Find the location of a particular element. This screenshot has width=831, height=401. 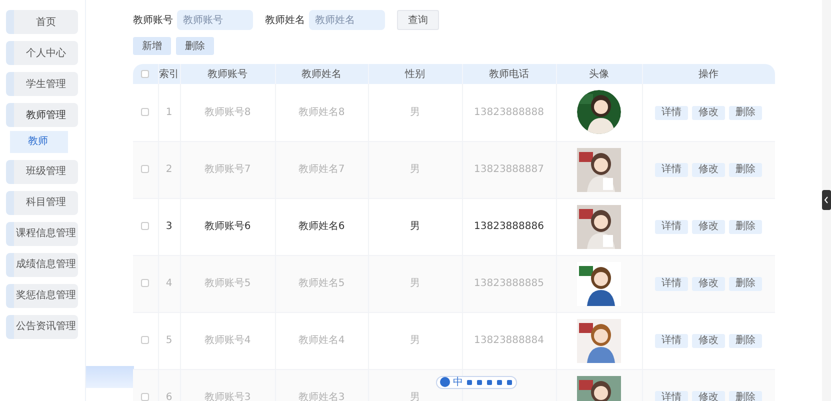

scrollbar is located at coordinates (826, 200).